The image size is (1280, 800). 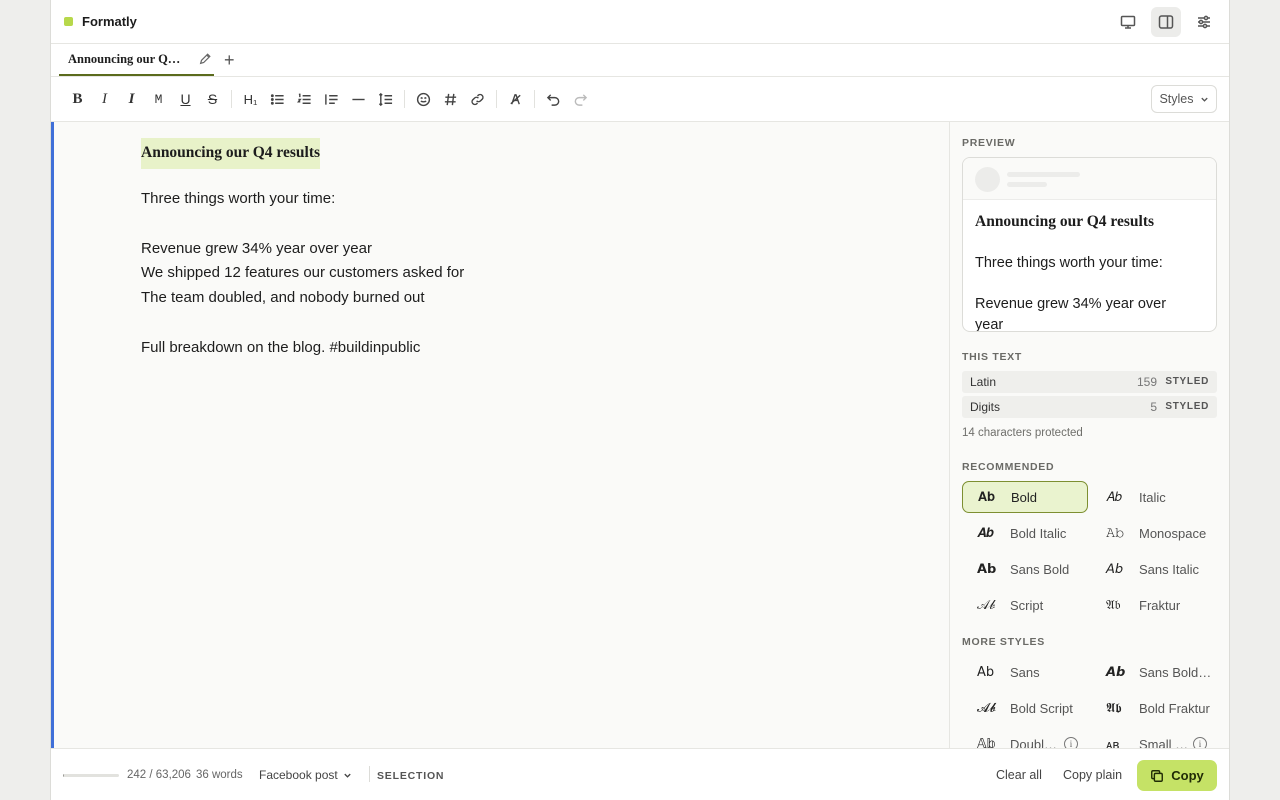 I want to click on quote-button, so click(x=331, y=99).